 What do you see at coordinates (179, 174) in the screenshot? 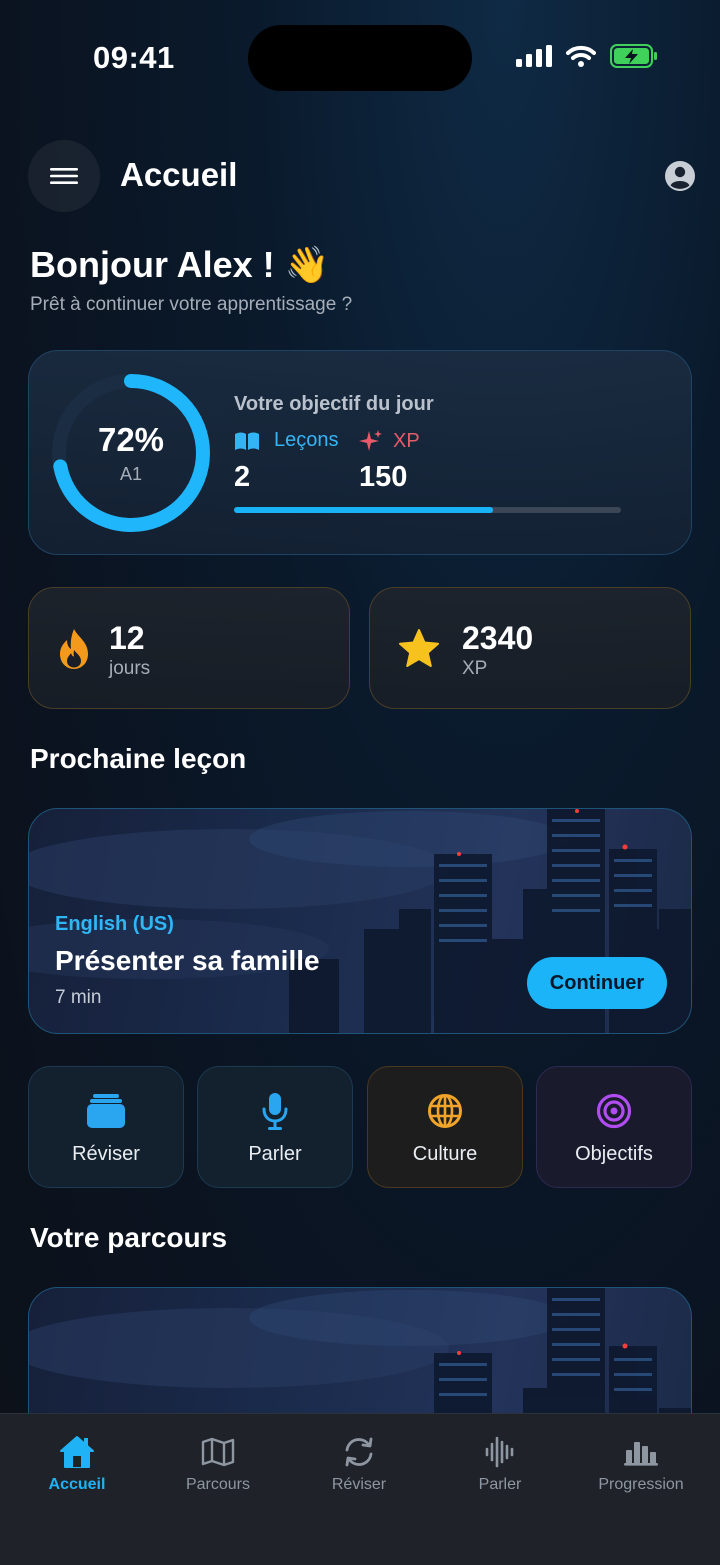
I see `page-title: Accueil` at bounding box center [179, 174].